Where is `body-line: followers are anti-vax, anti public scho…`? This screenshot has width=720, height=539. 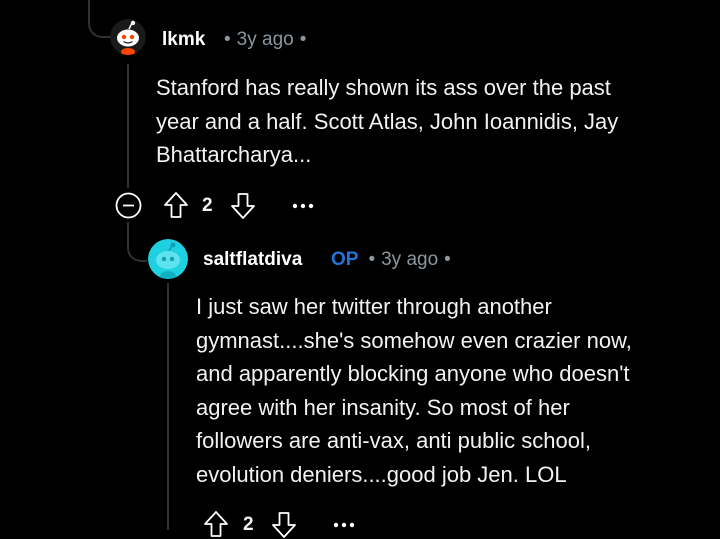 body-line: followers are anti-vax, anti public scho… is located at coordinates (393, 440).